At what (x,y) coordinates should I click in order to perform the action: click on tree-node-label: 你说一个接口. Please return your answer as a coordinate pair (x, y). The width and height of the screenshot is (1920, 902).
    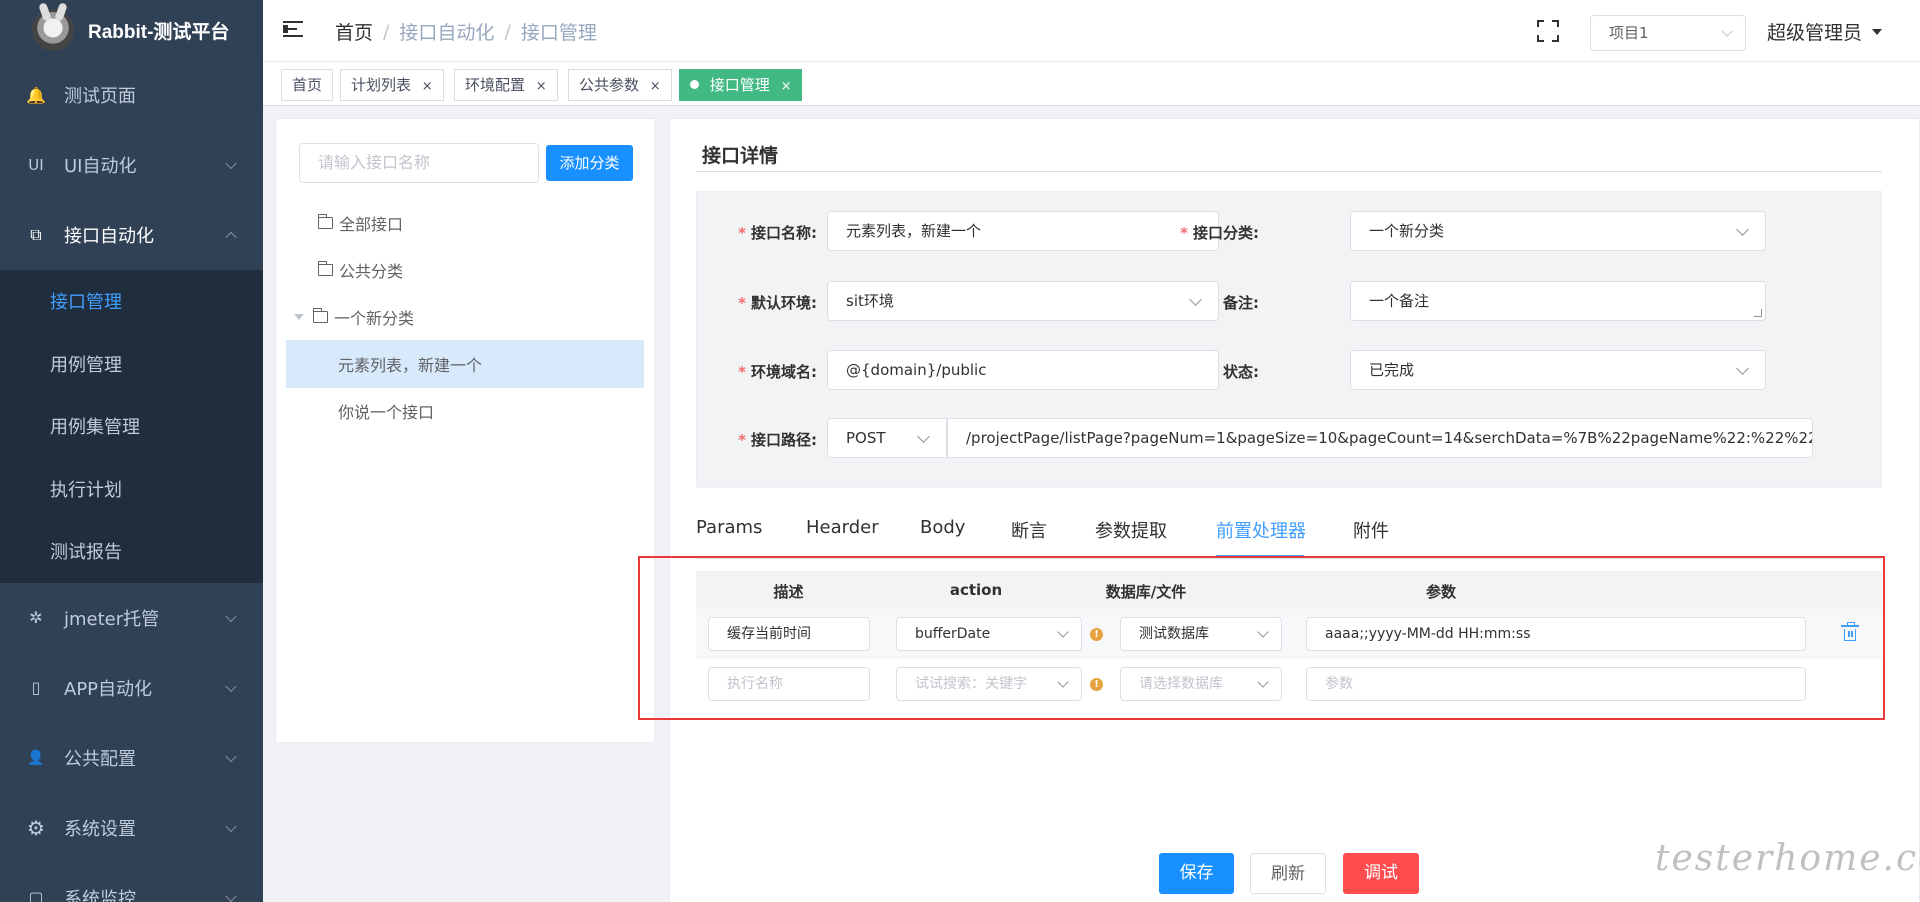
    Looking at the image, I should click on (386, 412).